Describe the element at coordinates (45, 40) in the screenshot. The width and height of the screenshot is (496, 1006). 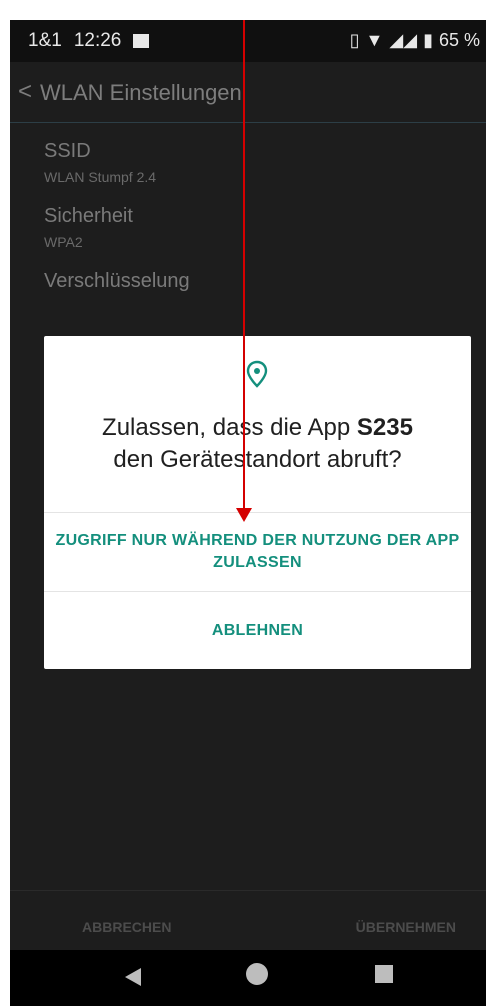
I see `carrier-text: 1&1` at that location.